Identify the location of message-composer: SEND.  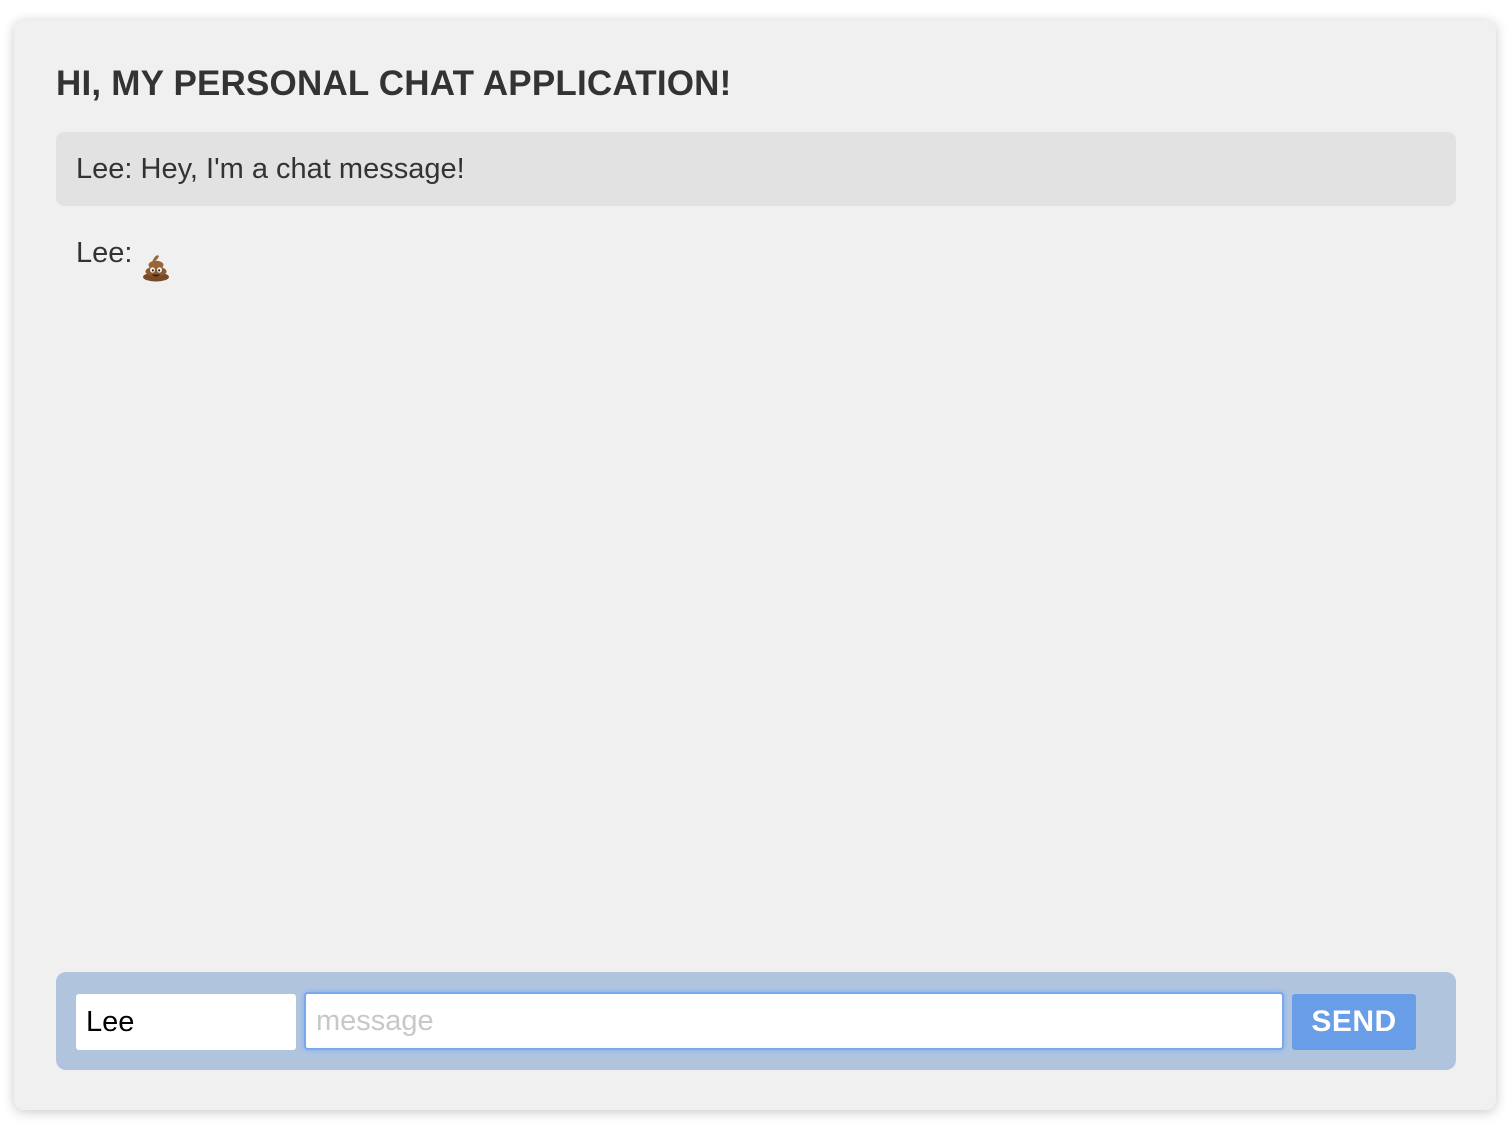
(756, 1021).